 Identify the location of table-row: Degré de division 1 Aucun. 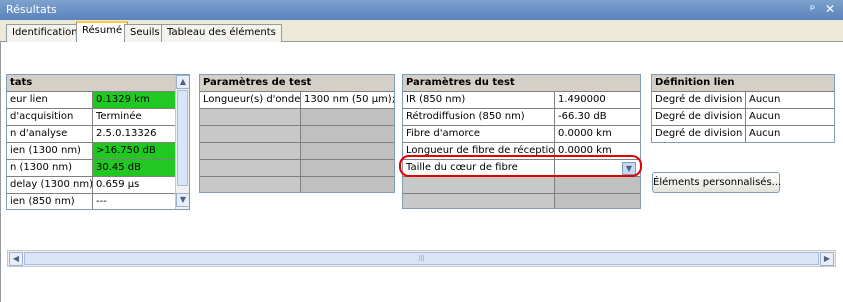
(743, 100).